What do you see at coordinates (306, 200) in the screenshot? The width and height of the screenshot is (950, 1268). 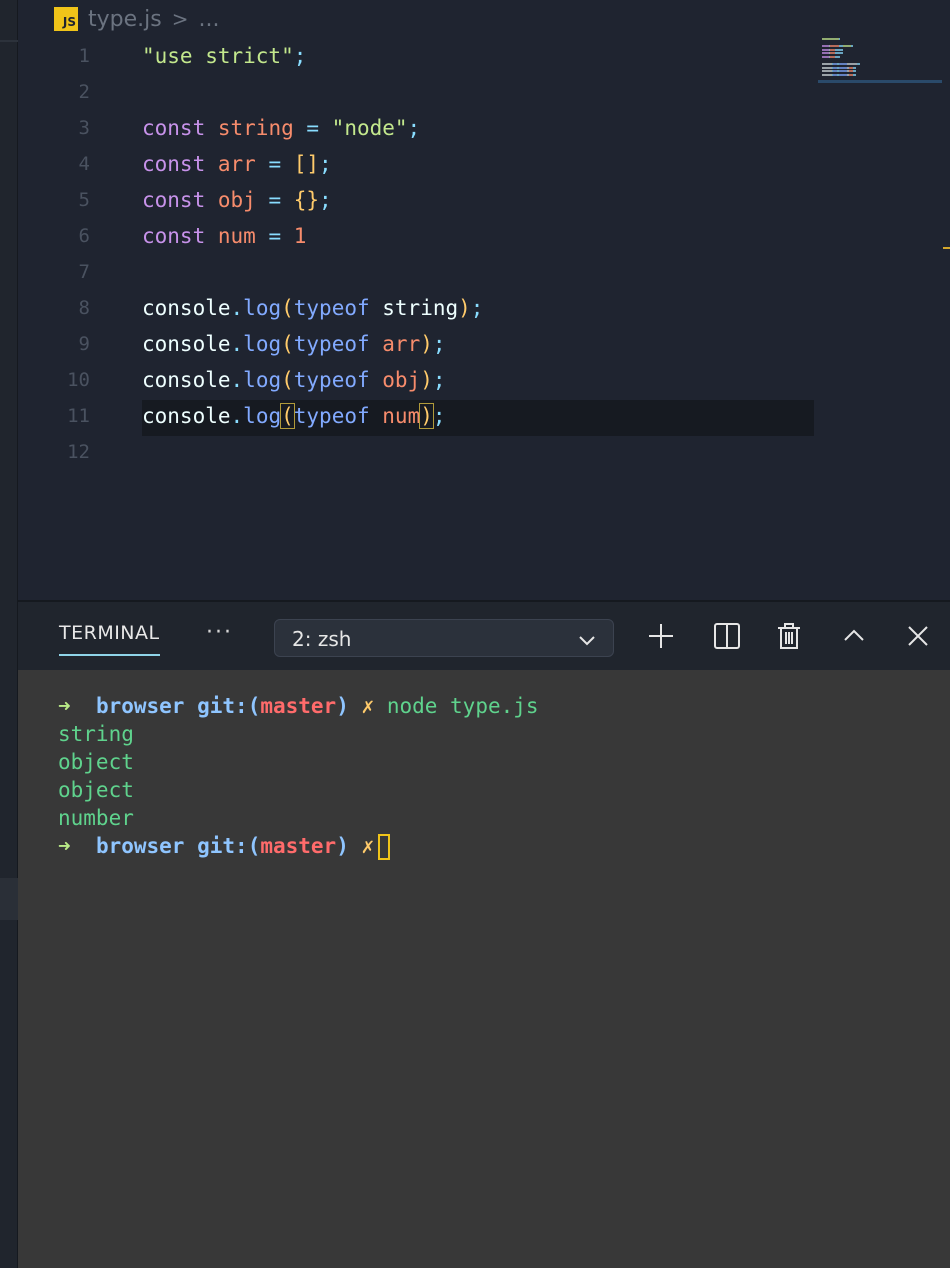 I see `code-token: {}` at bounding box center [306, 200].